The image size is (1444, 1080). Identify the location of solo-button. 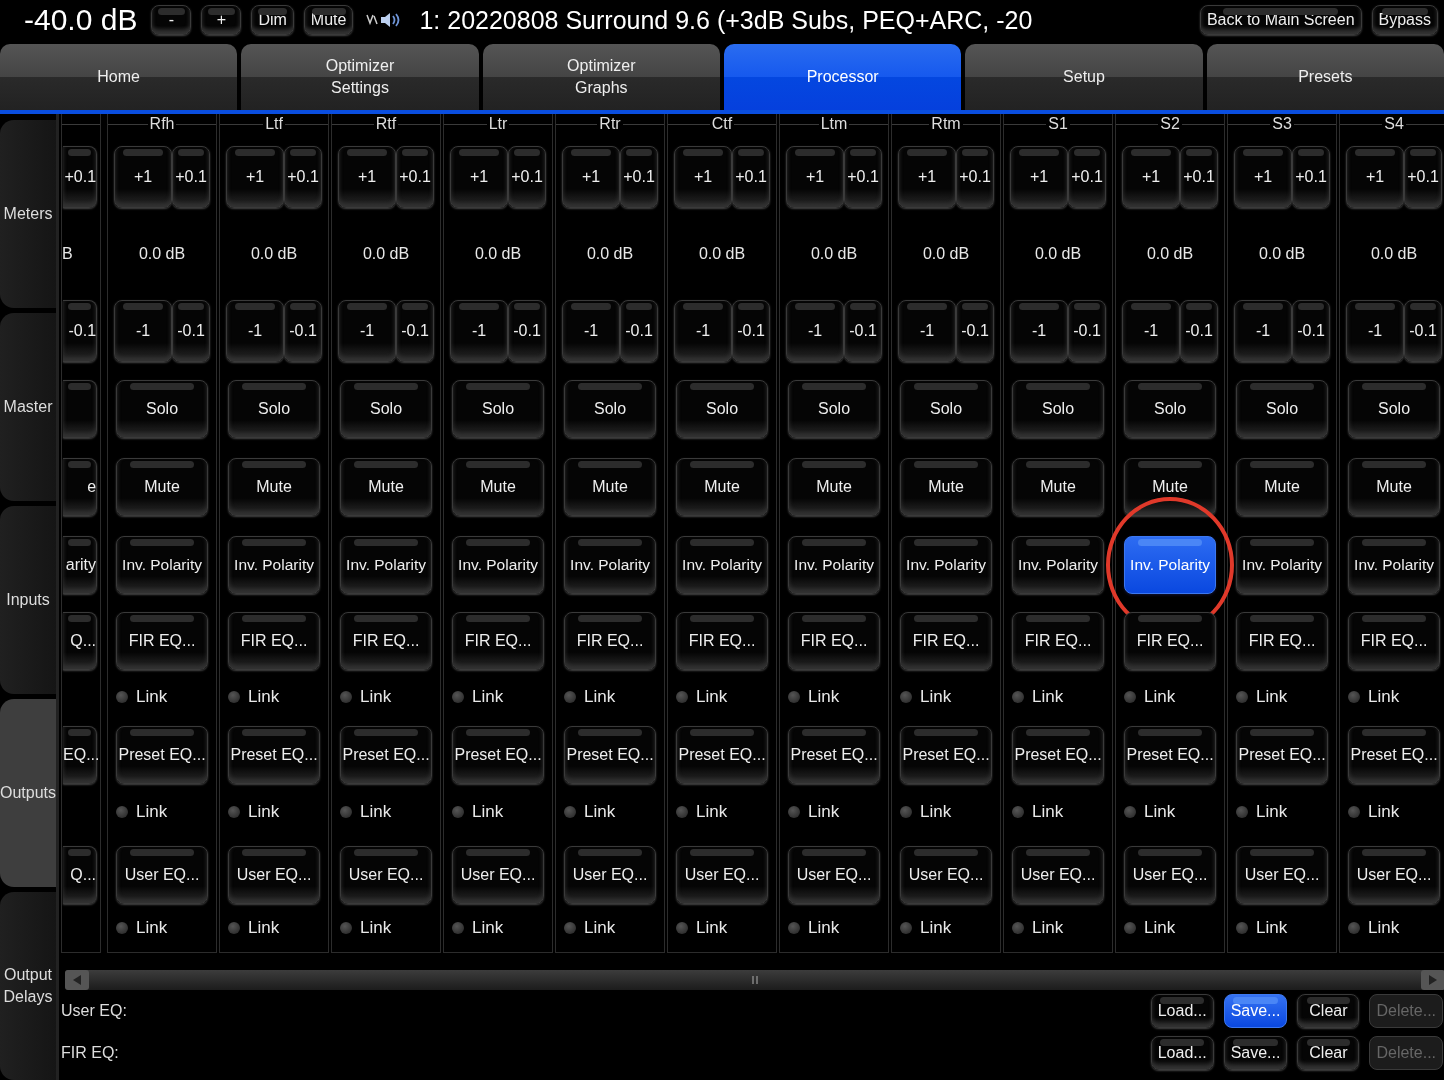
(80, 409).